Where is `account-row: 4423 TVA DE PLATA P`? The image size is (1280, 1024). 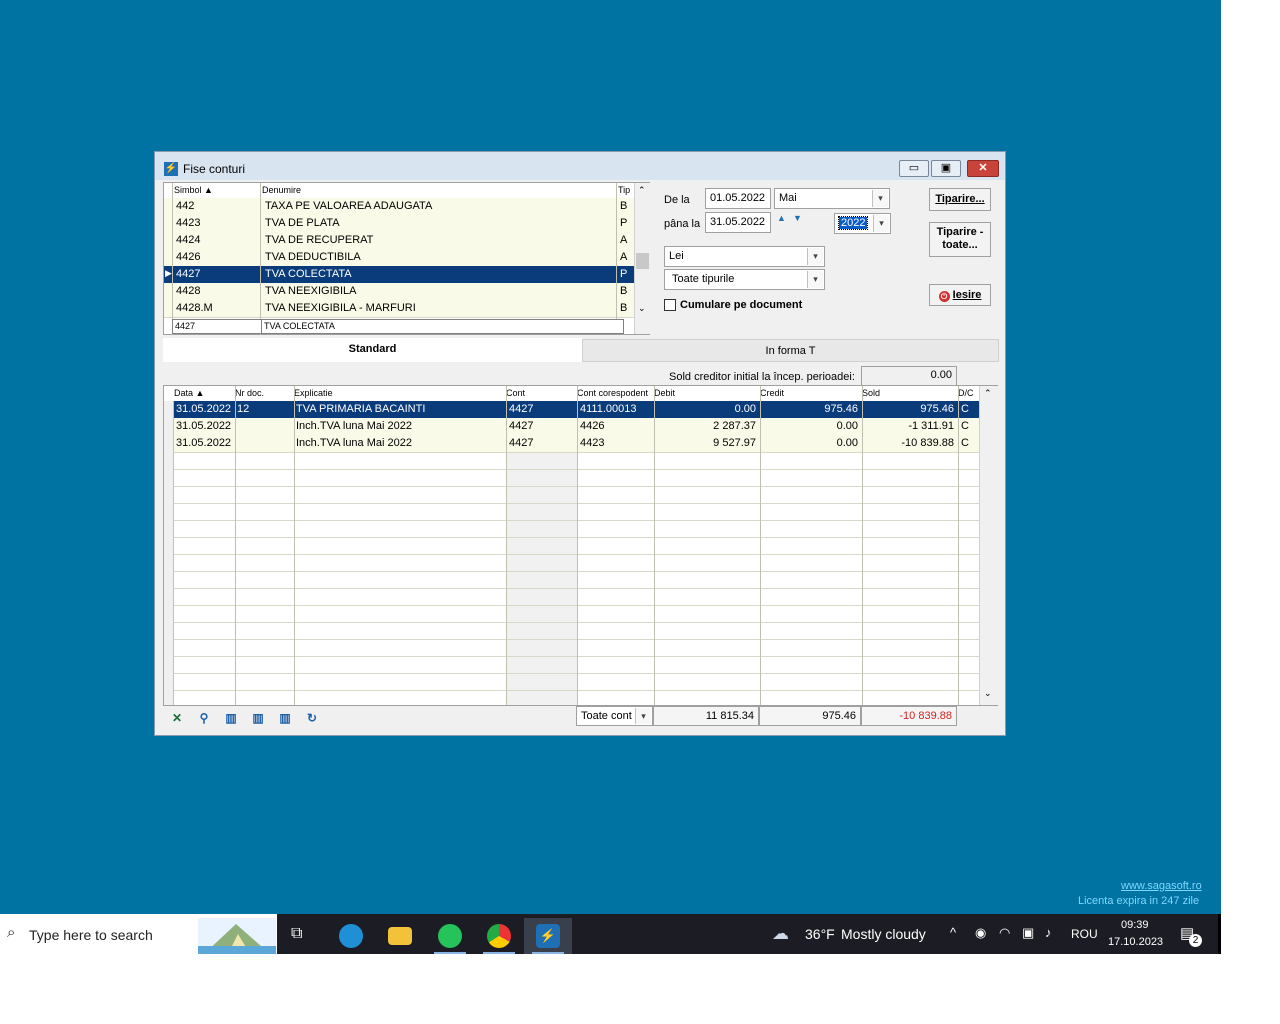 account-row: 4423 TVA DE PLATA P is located at coordinates (399, 224).